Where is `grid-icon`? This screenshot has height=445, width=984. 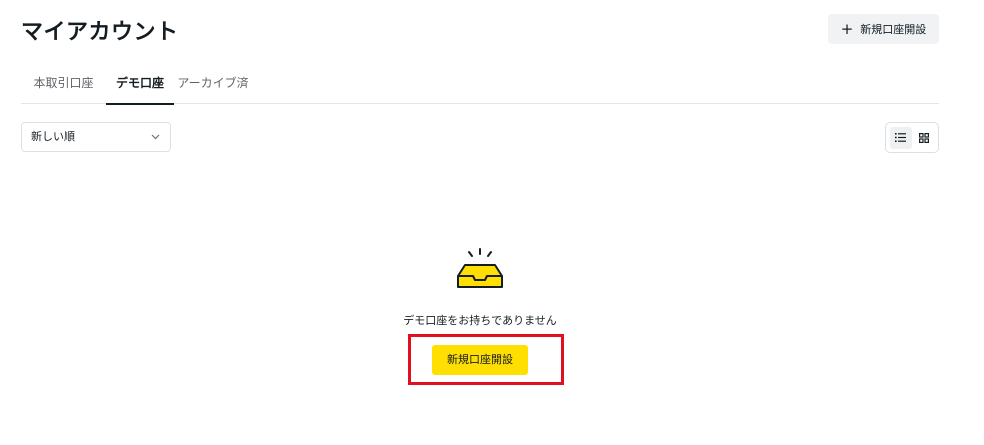 grid-icon is located at coordinates (923, 137).